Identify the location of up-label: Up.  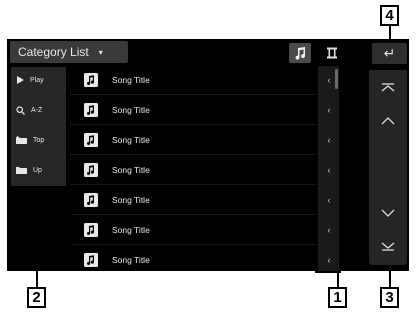
(37, 170).